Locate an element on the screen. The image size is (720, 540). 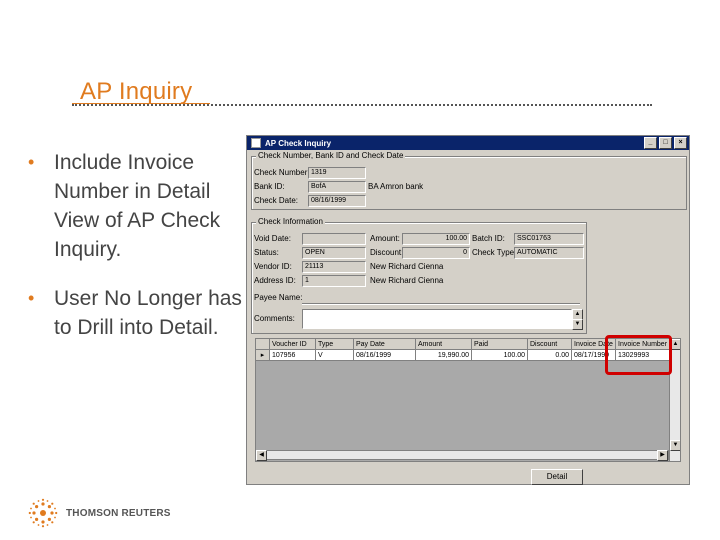
grid-header-cell: Discount is located at coordinates (550, 344).